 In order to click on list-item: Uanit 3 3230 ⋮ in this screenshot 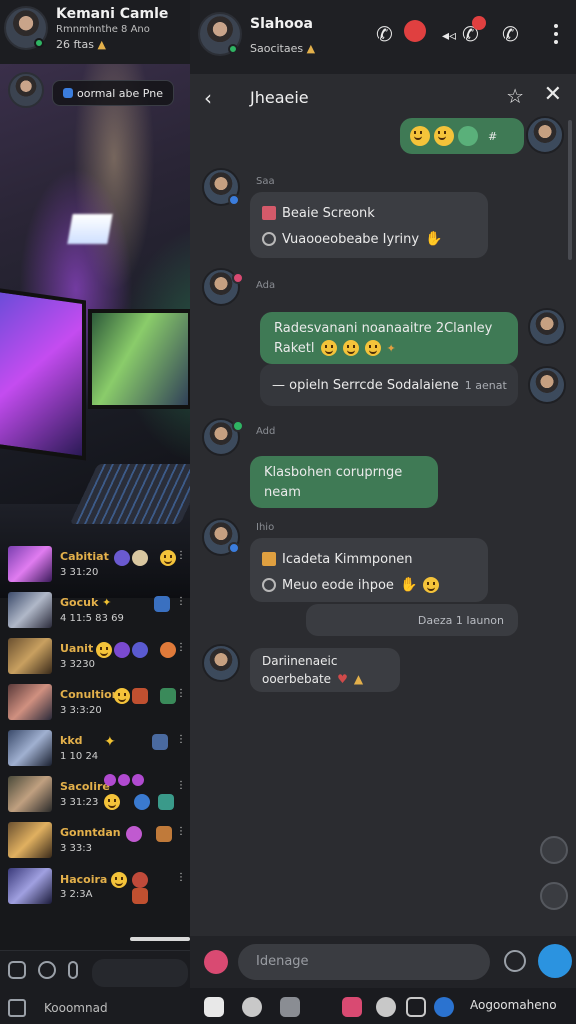, I will do `click(95, 655)`.